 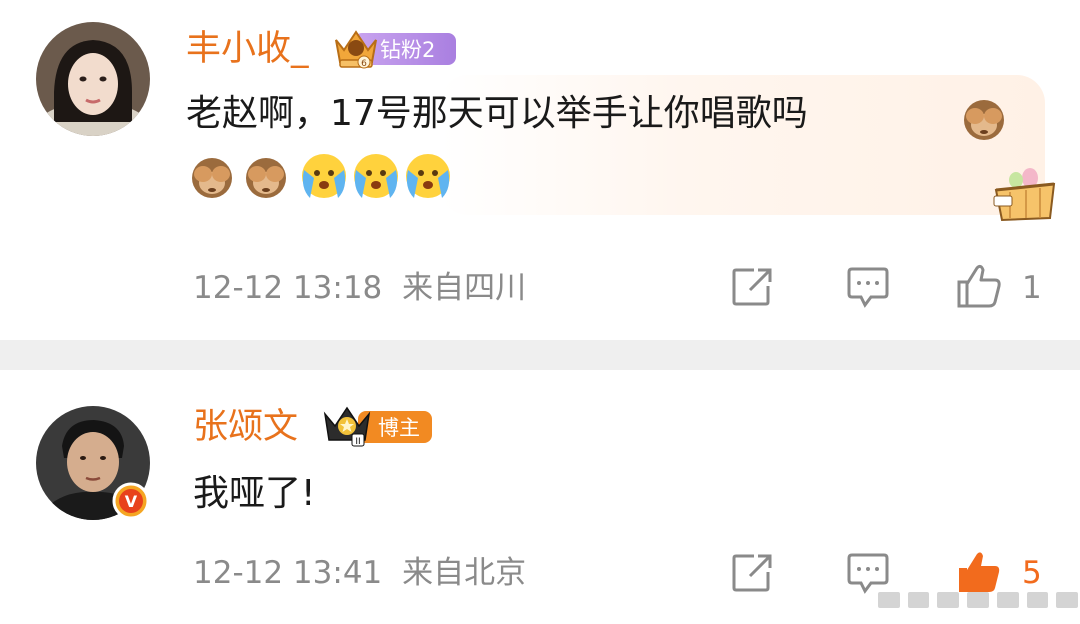 I want to click on blogger-crown-icon: II, so click(x=347, y=426).